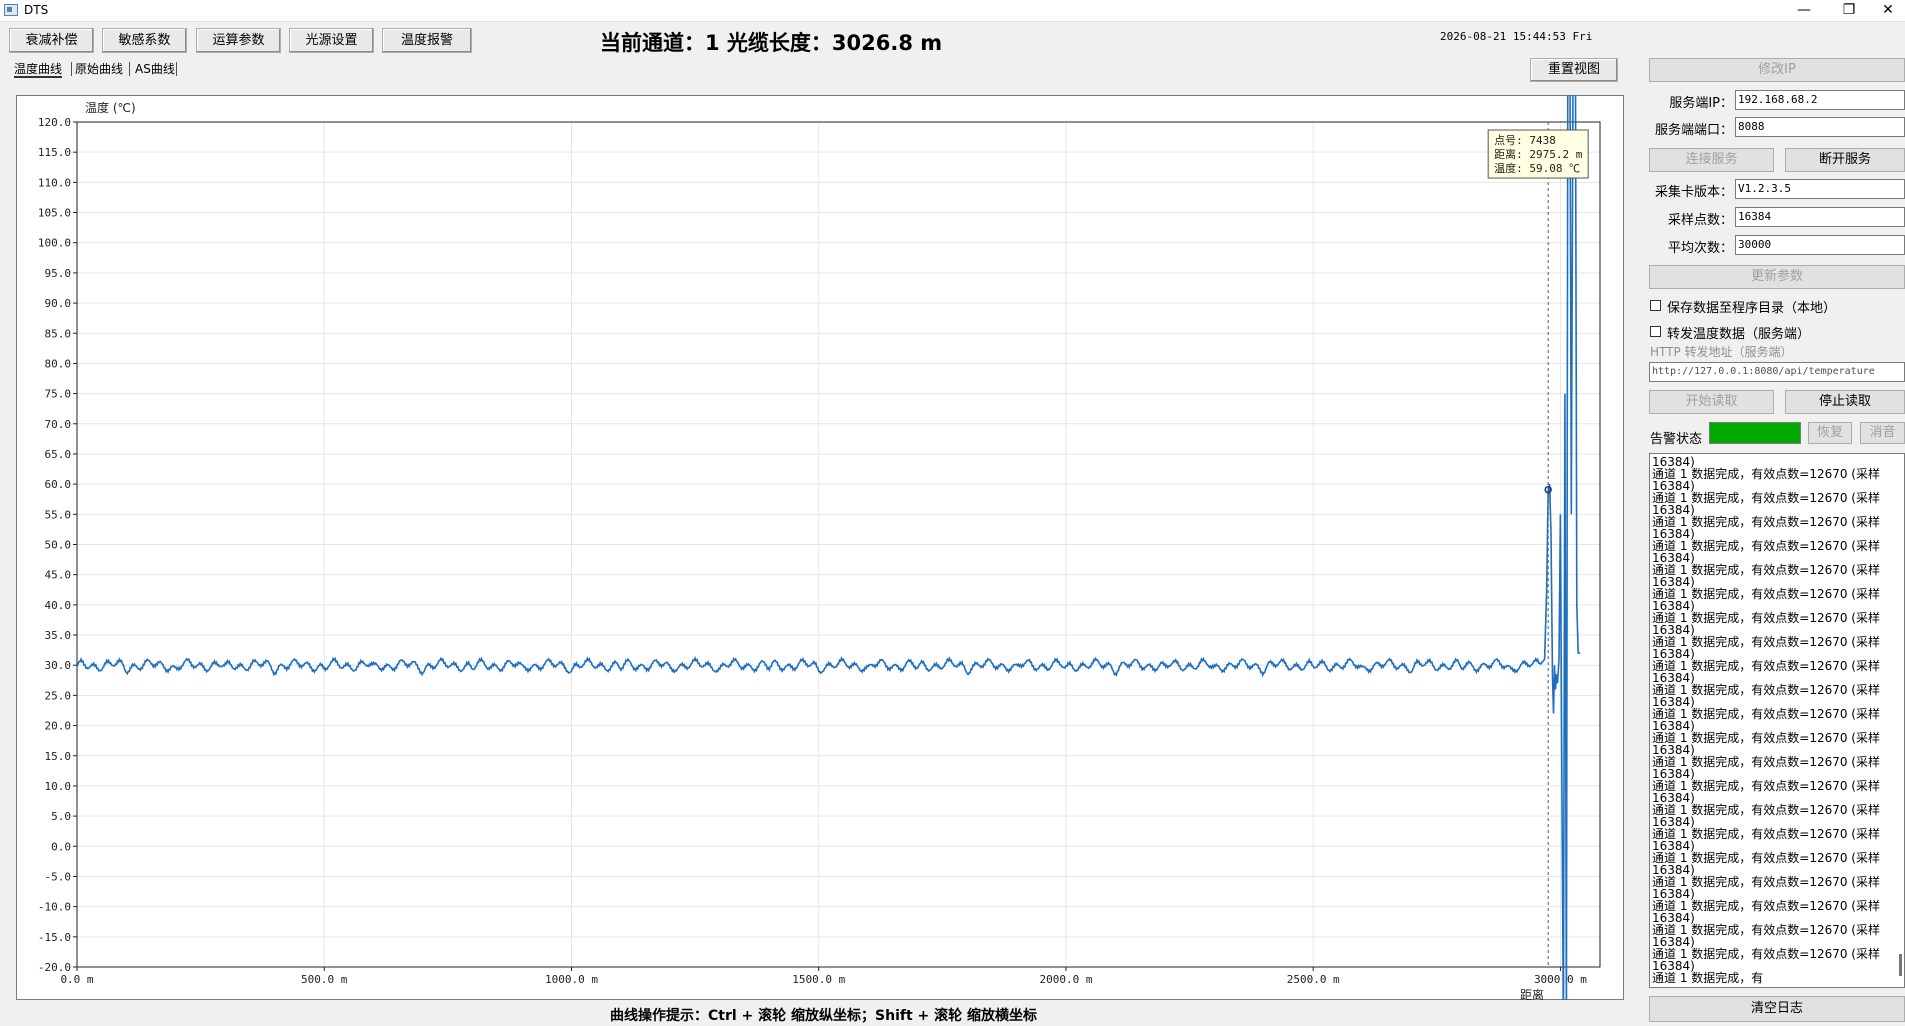  What do you see at coordinates (1711, 160) in the screenshot?
I see `connect-service-button: 连接服务` at bounding box center [1711, 160].